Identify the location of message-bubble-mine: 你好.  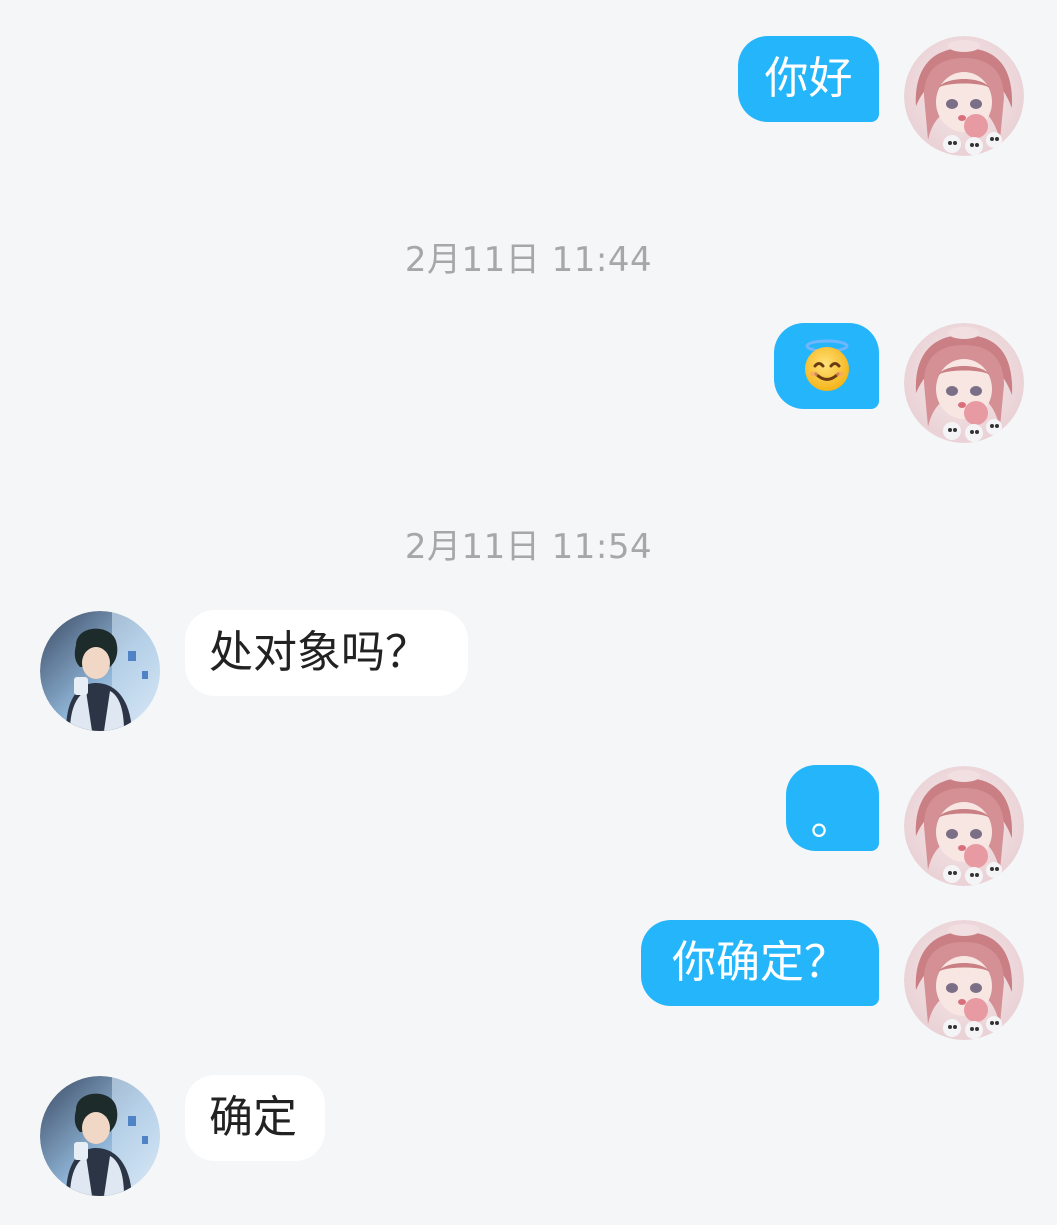
(808, 79).